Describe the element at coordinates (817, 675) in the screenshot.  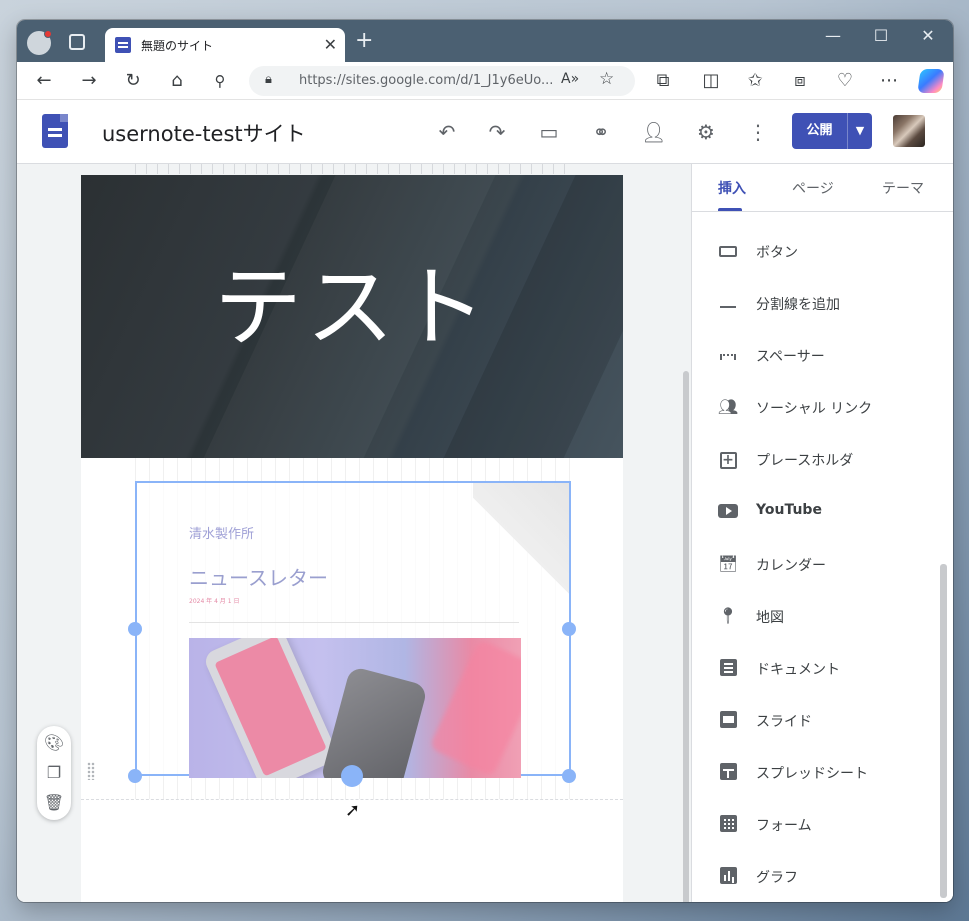
I see `insert-docs: ドキュメント` at that location.